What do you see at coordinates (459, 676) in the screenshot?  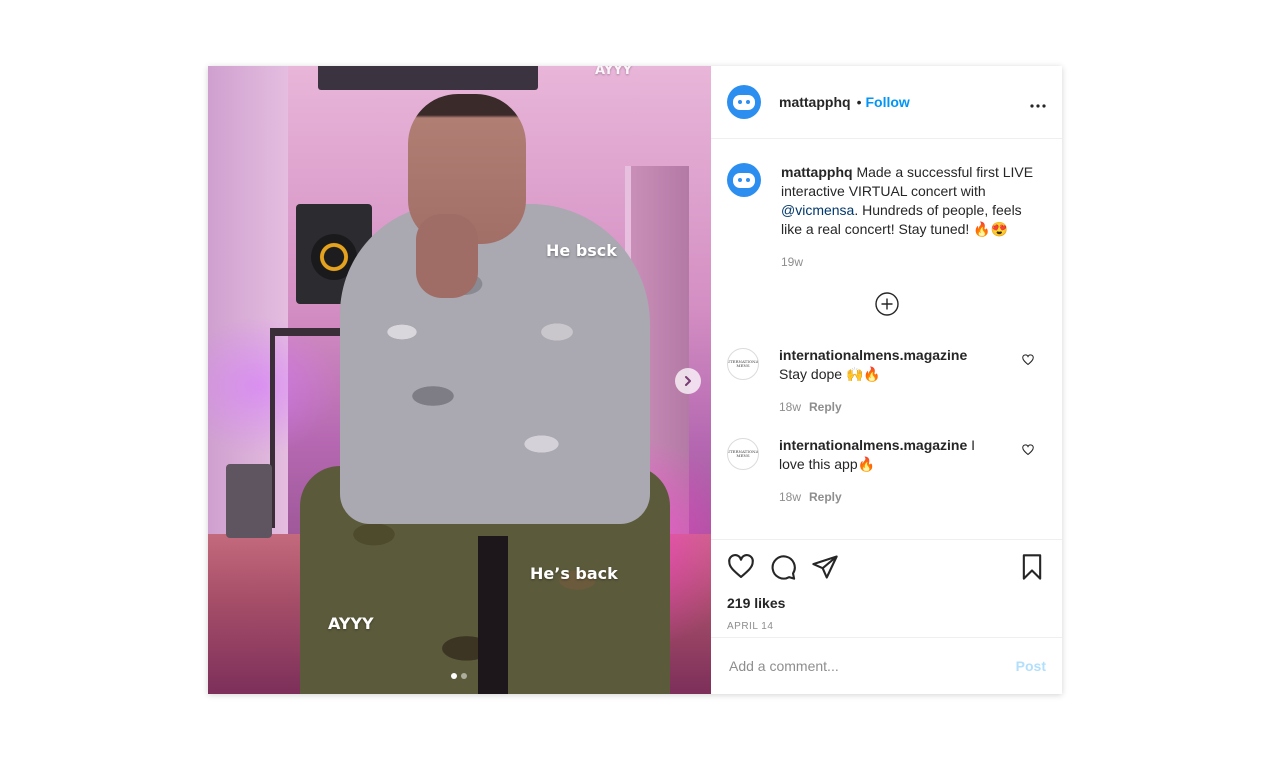 I see `carousel-indicator` at bounding box center [459, 676].